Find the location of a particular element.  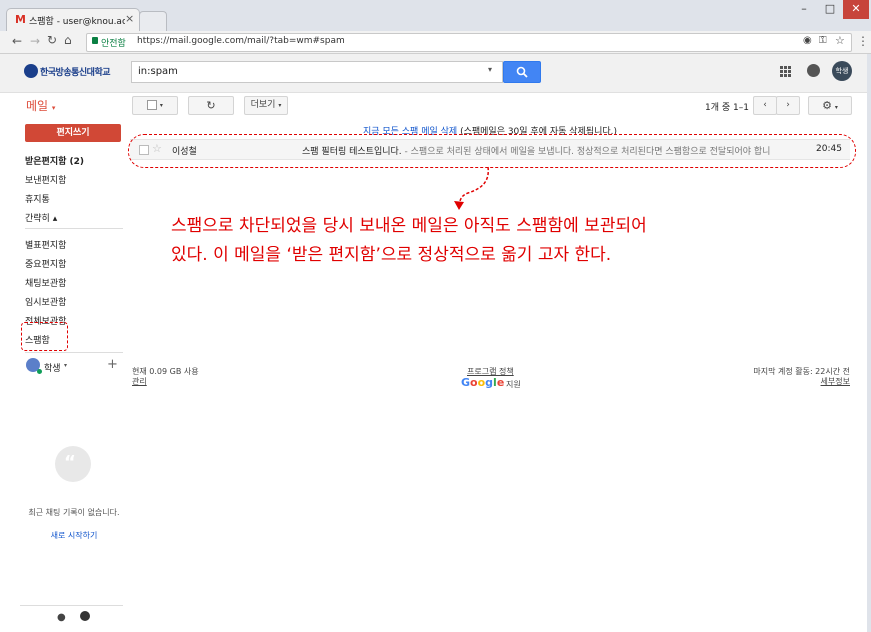

online-status-dot is located at coordinates (39, 371).